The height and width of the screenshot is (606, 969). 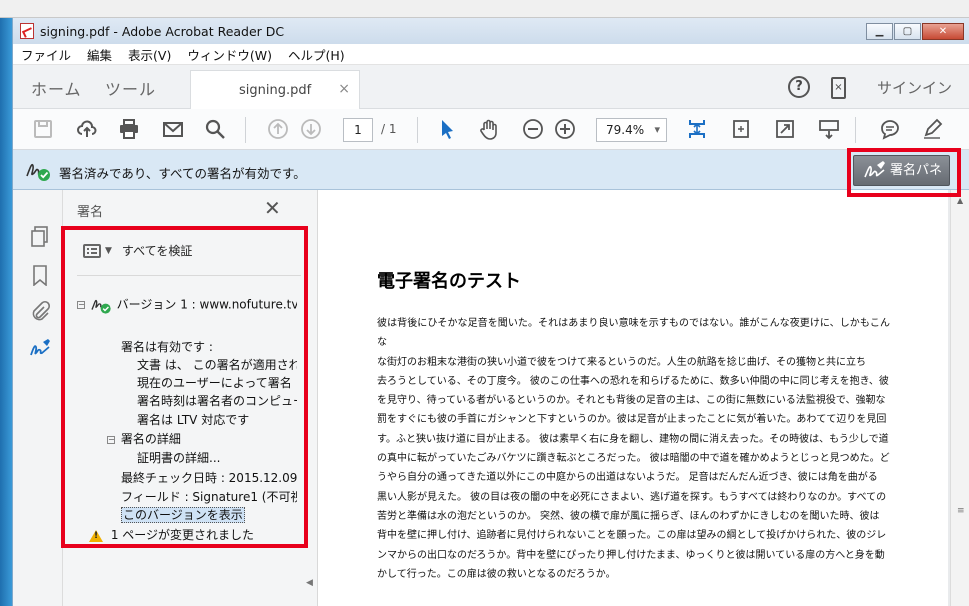 I want to click on page-thumbnails-icon, so click(x=40, y=236).